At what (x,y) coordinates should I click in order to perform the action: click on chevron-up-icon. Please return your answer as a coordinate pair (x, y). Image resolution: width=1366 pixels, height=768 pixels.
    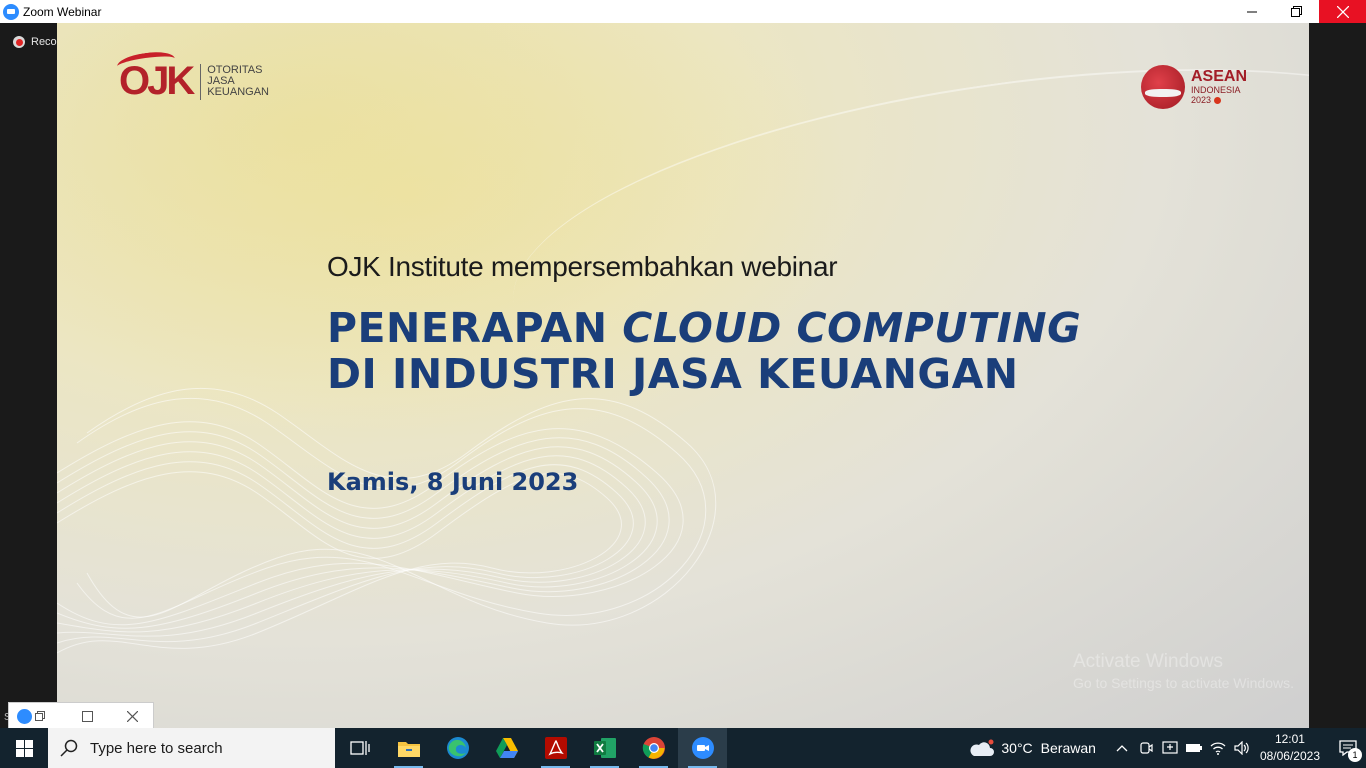
    Looking at the image, I should click on (1122, 748).